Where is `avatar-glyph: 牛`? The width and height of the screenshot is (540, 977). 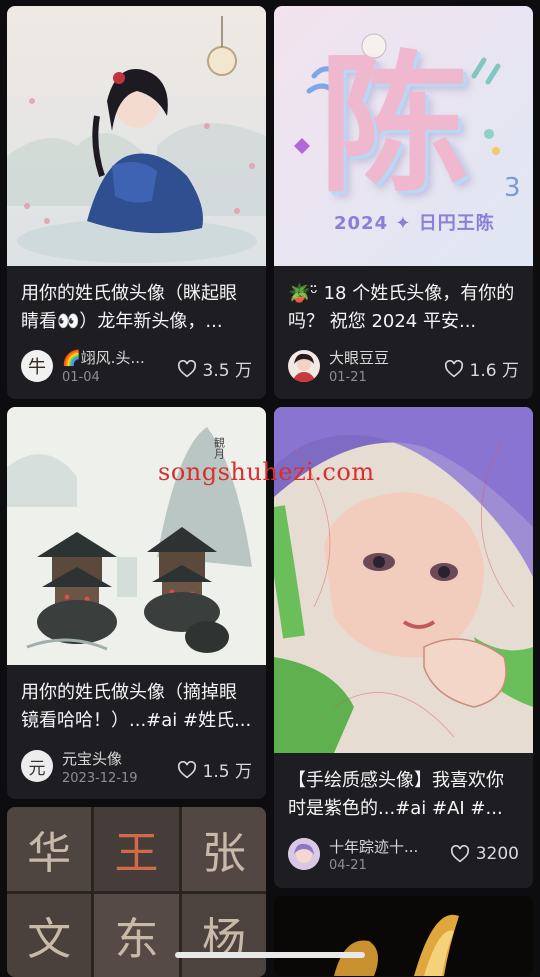
avatar-glyph: 牛 is located at coordinates (37, 367).